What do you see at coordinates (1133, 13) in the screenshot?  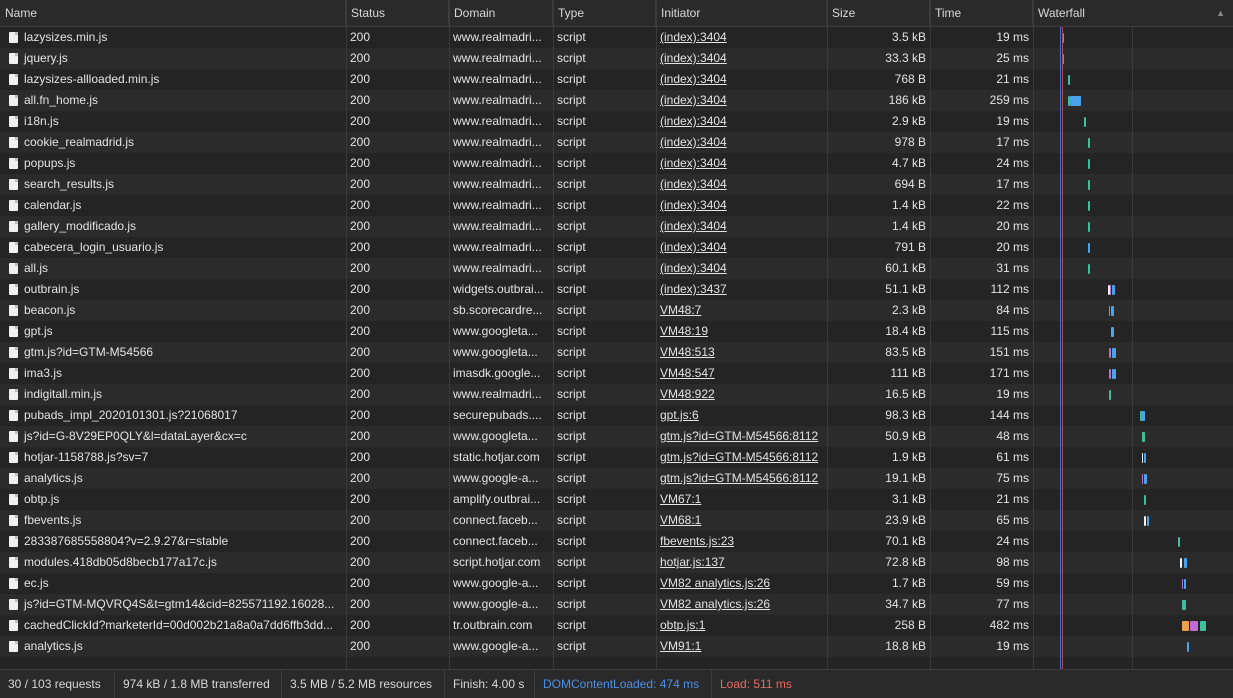 I see `column-header-waterfall: Waterfall ▲` at bounding box center [1133, 13].